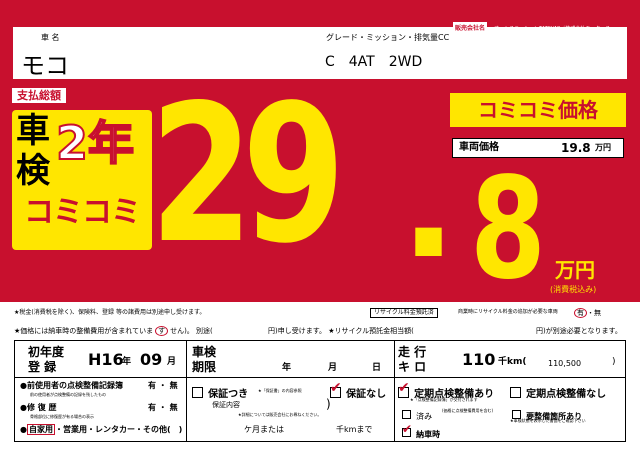 The height and width of the screenshot is (452, 640). Describe the element at coordinates (62, 416) in the screenshot. I see `repair-sub: 骨格部位に修復歴が有る場合の表示` at that location.